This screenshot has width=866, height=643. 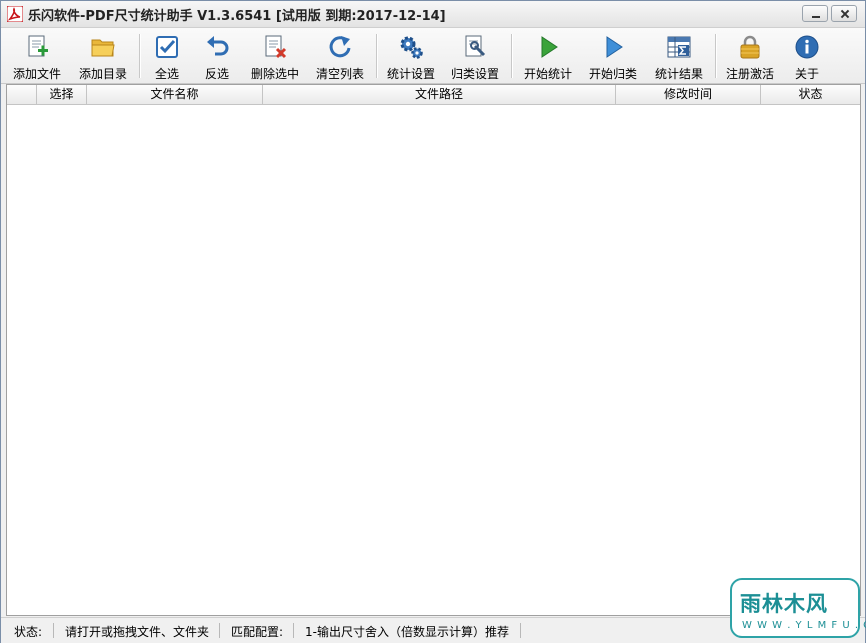 I want to click on close-button, so click(x=844, y=13).